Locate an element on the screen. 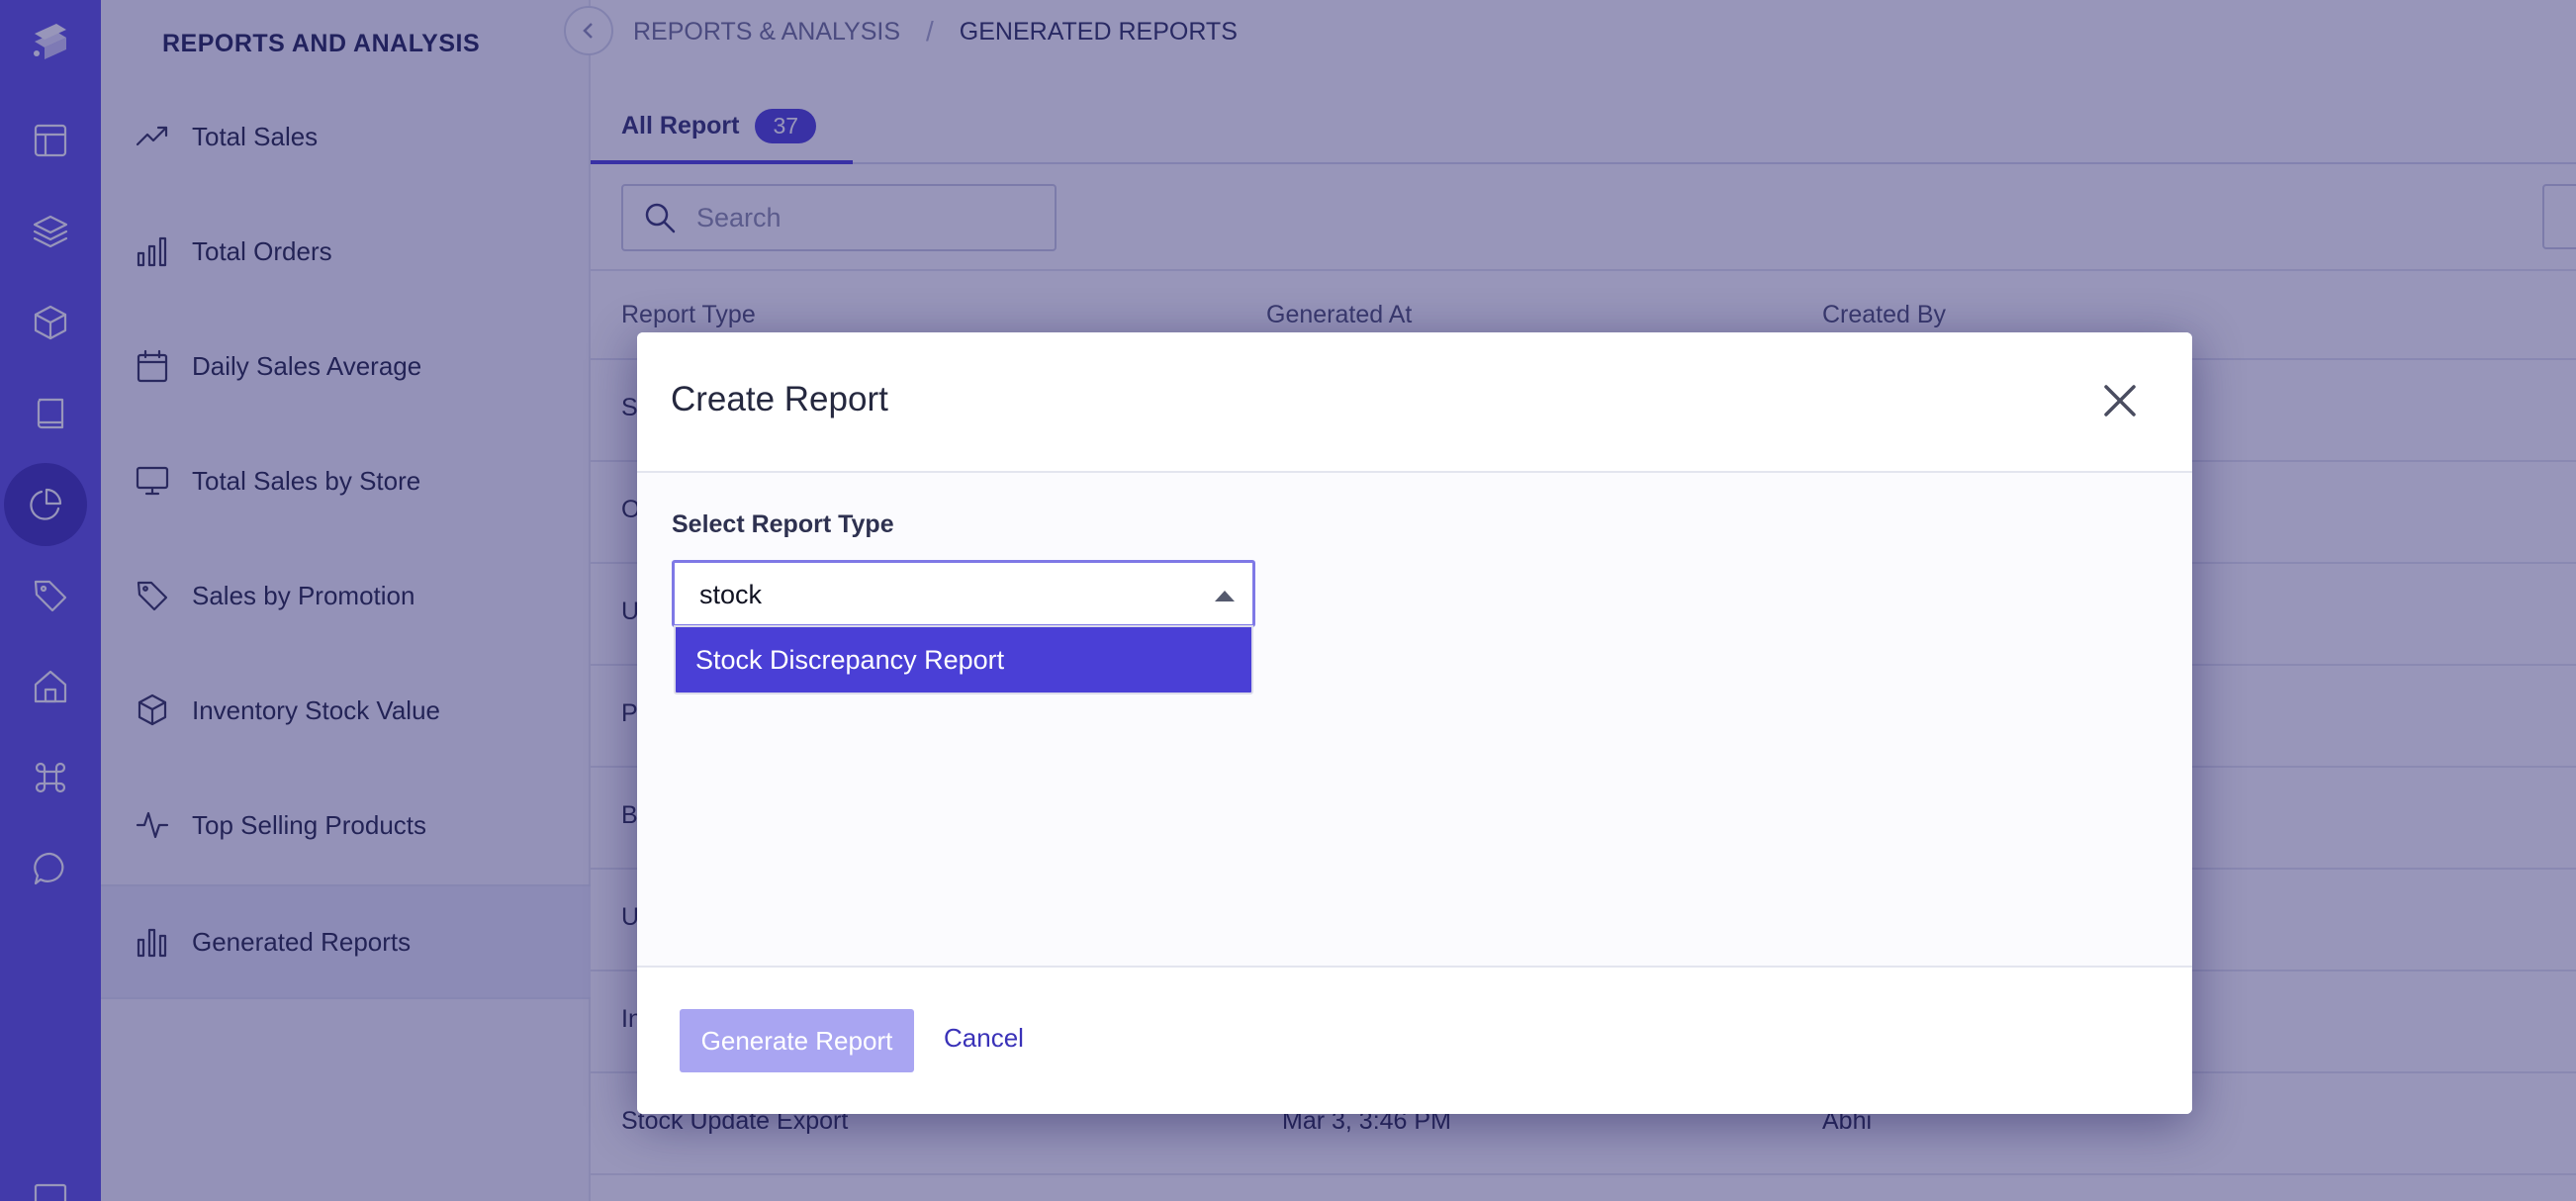 The image size is (2576, 1201). close-icon is located at coordinates (2120, 400).